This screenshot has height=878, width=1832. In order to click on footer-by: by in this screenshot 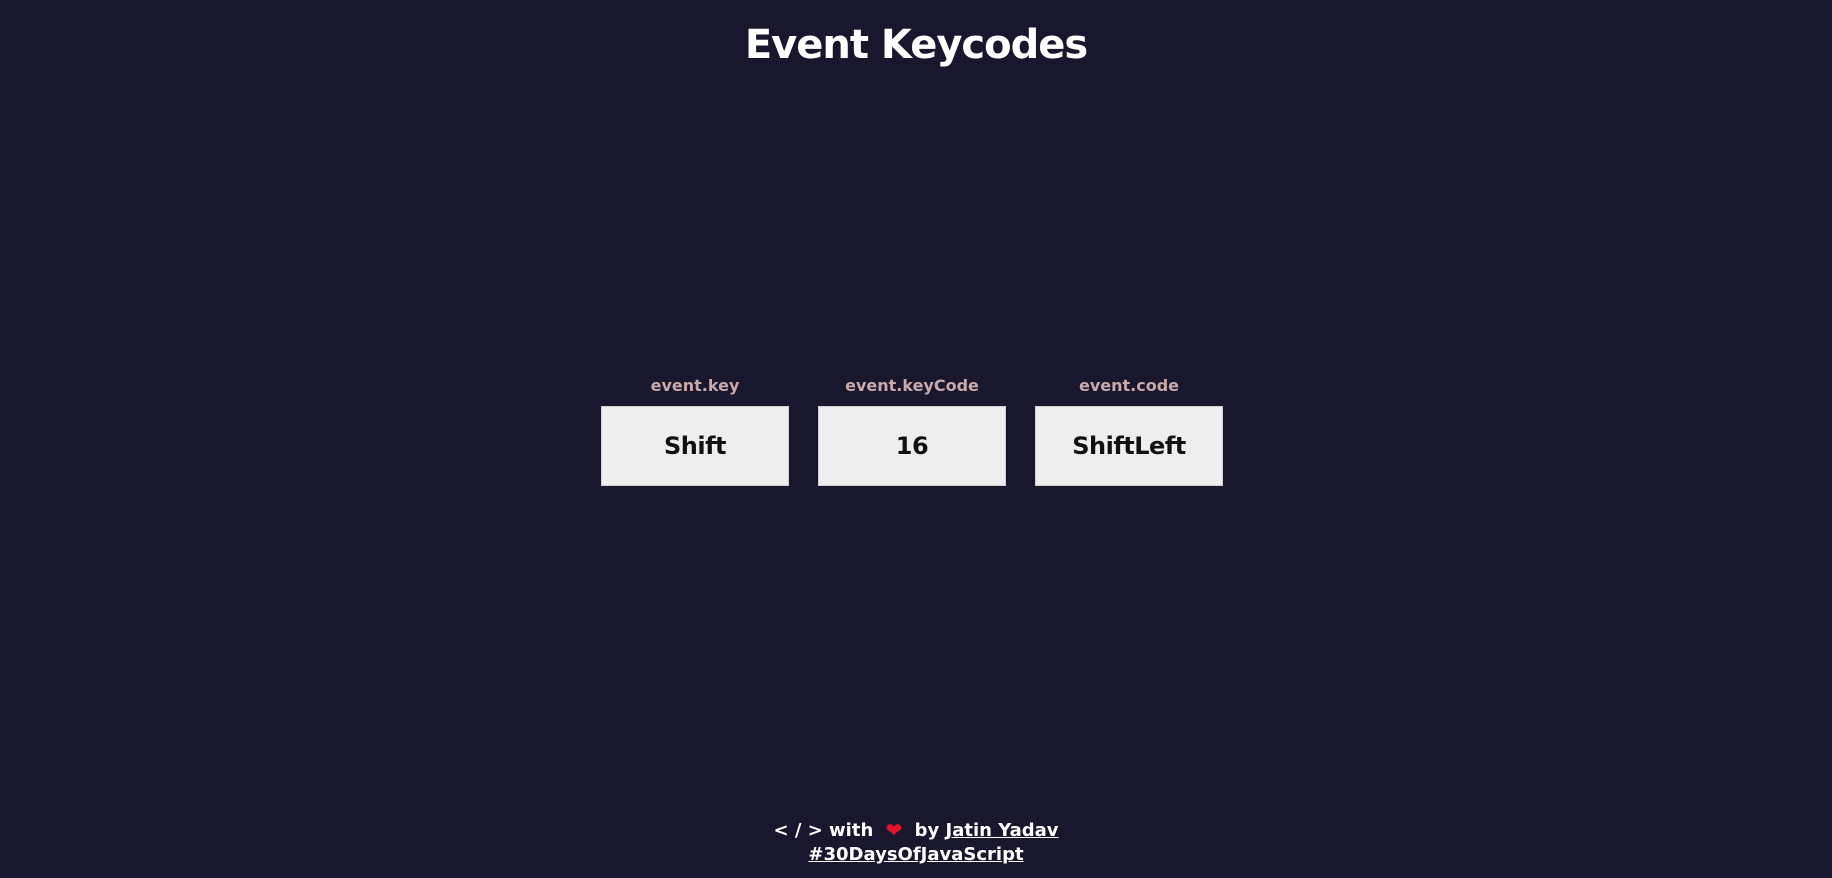, I will do `click(927, 830)`.